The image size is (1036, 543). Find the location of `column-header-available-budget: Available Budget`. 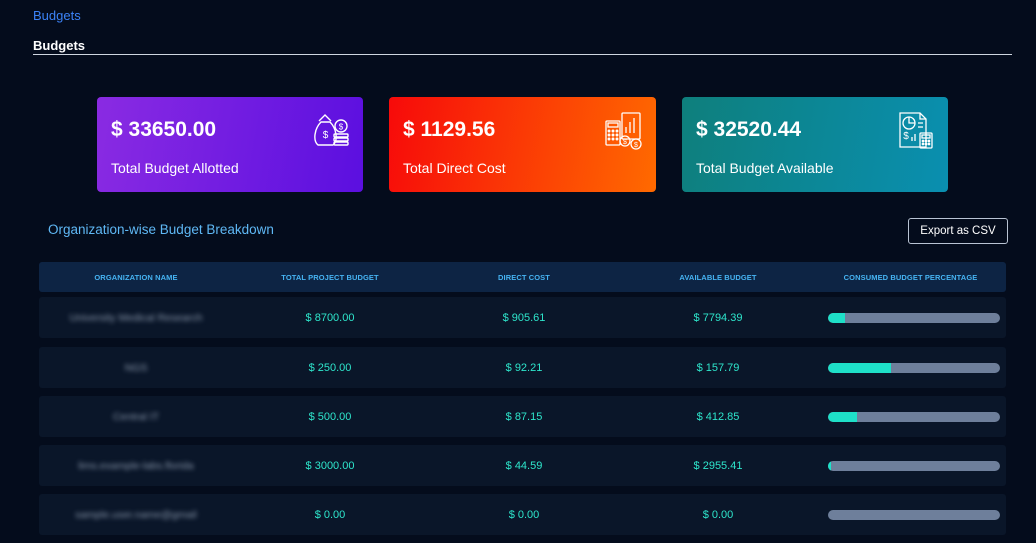

column-header-available-budget: Available Budget is located at coordinates (718, 277).